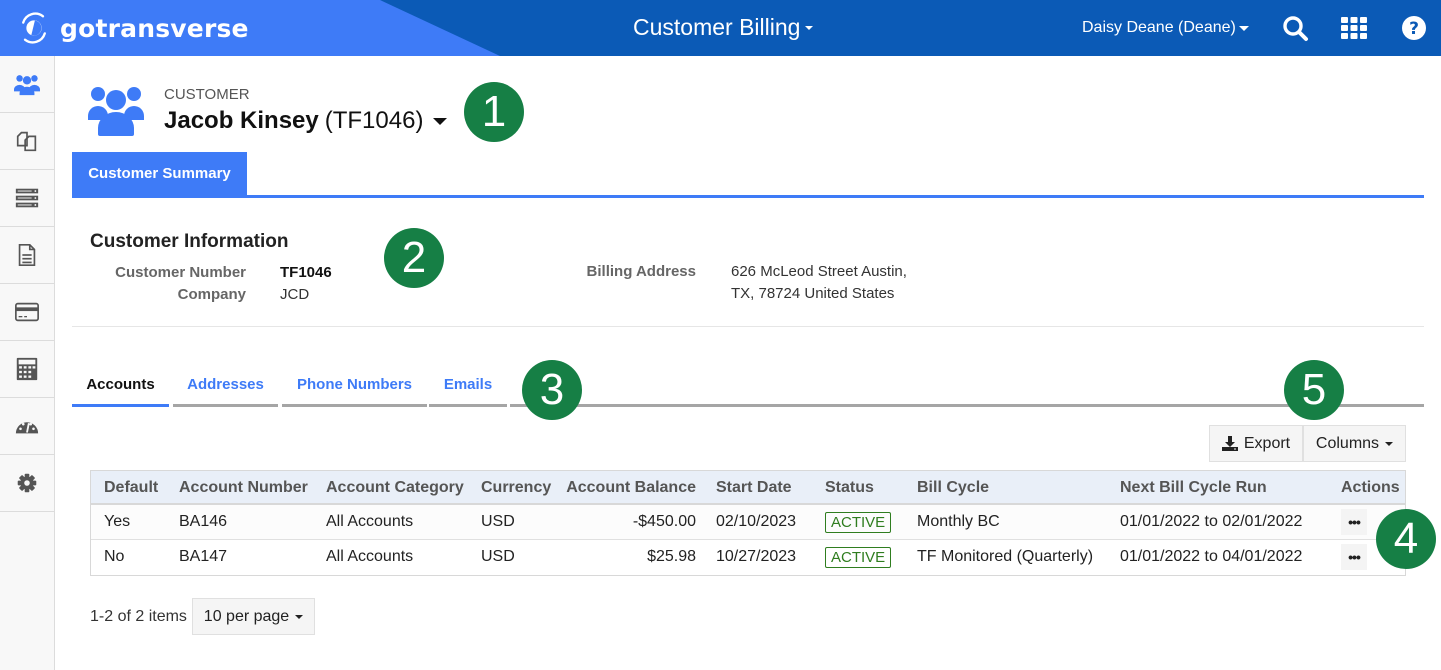  What do you see at coordinates (207, 94) in the screenshot?
I see `customer-label: CUSTOMER` at bounding box center [207, 94].